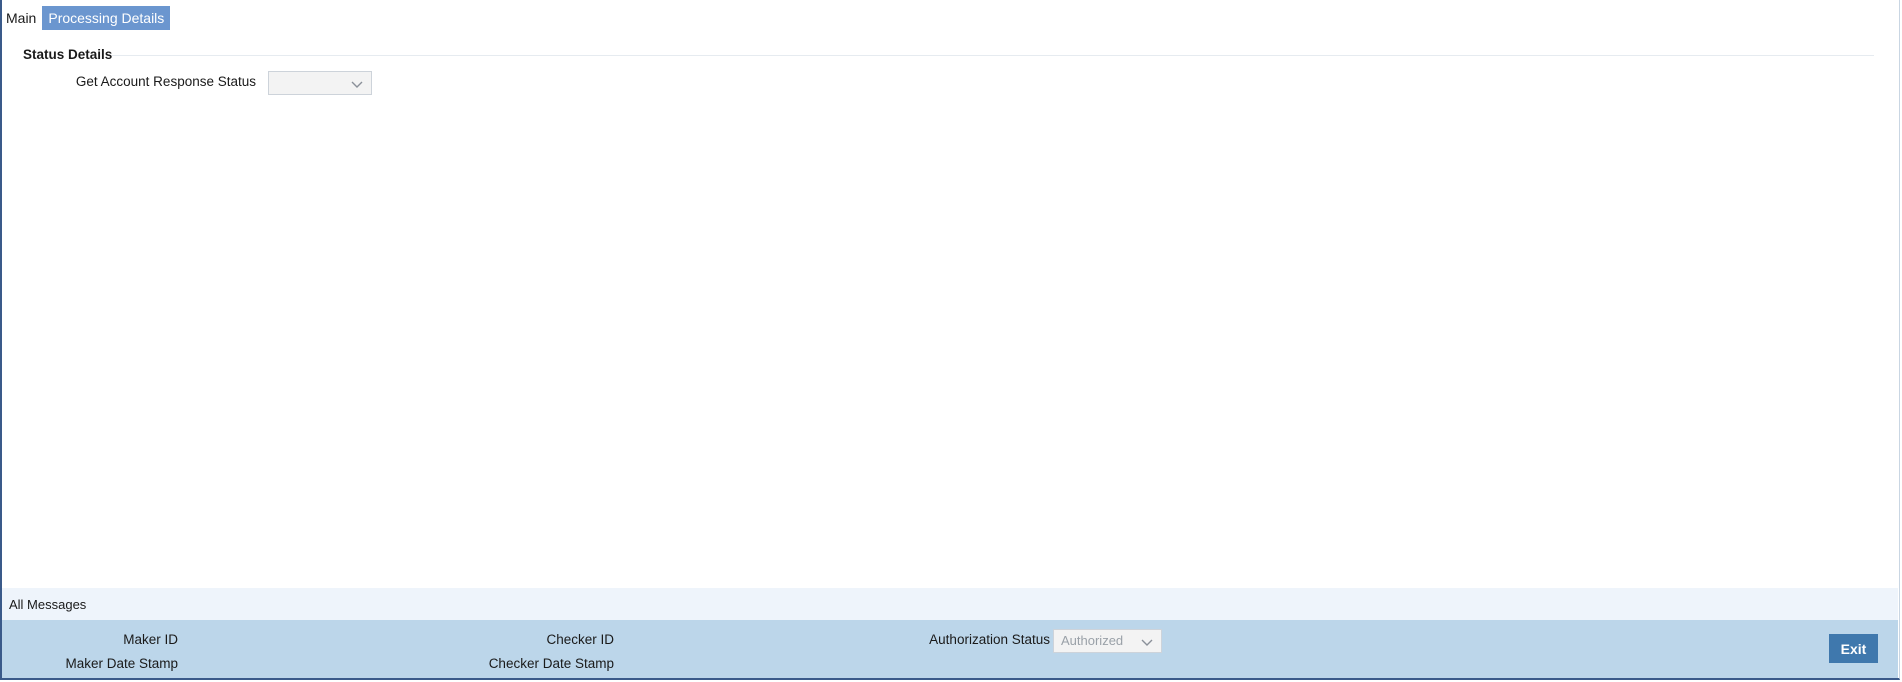  I want to click on section-divider, so click(993, 55).